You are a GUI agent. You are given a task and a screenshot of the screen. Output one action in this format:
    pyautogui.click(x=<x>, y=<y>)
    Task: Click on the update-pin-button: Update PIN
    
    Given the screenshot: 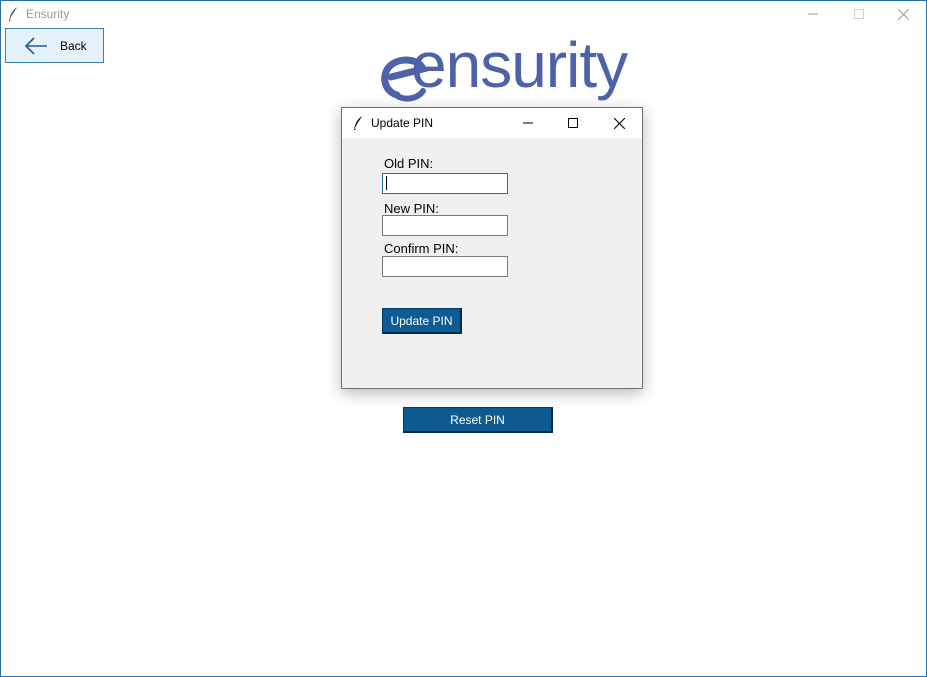 What is the action you would take?
    pyautogui.click(x=422, y=321)
    